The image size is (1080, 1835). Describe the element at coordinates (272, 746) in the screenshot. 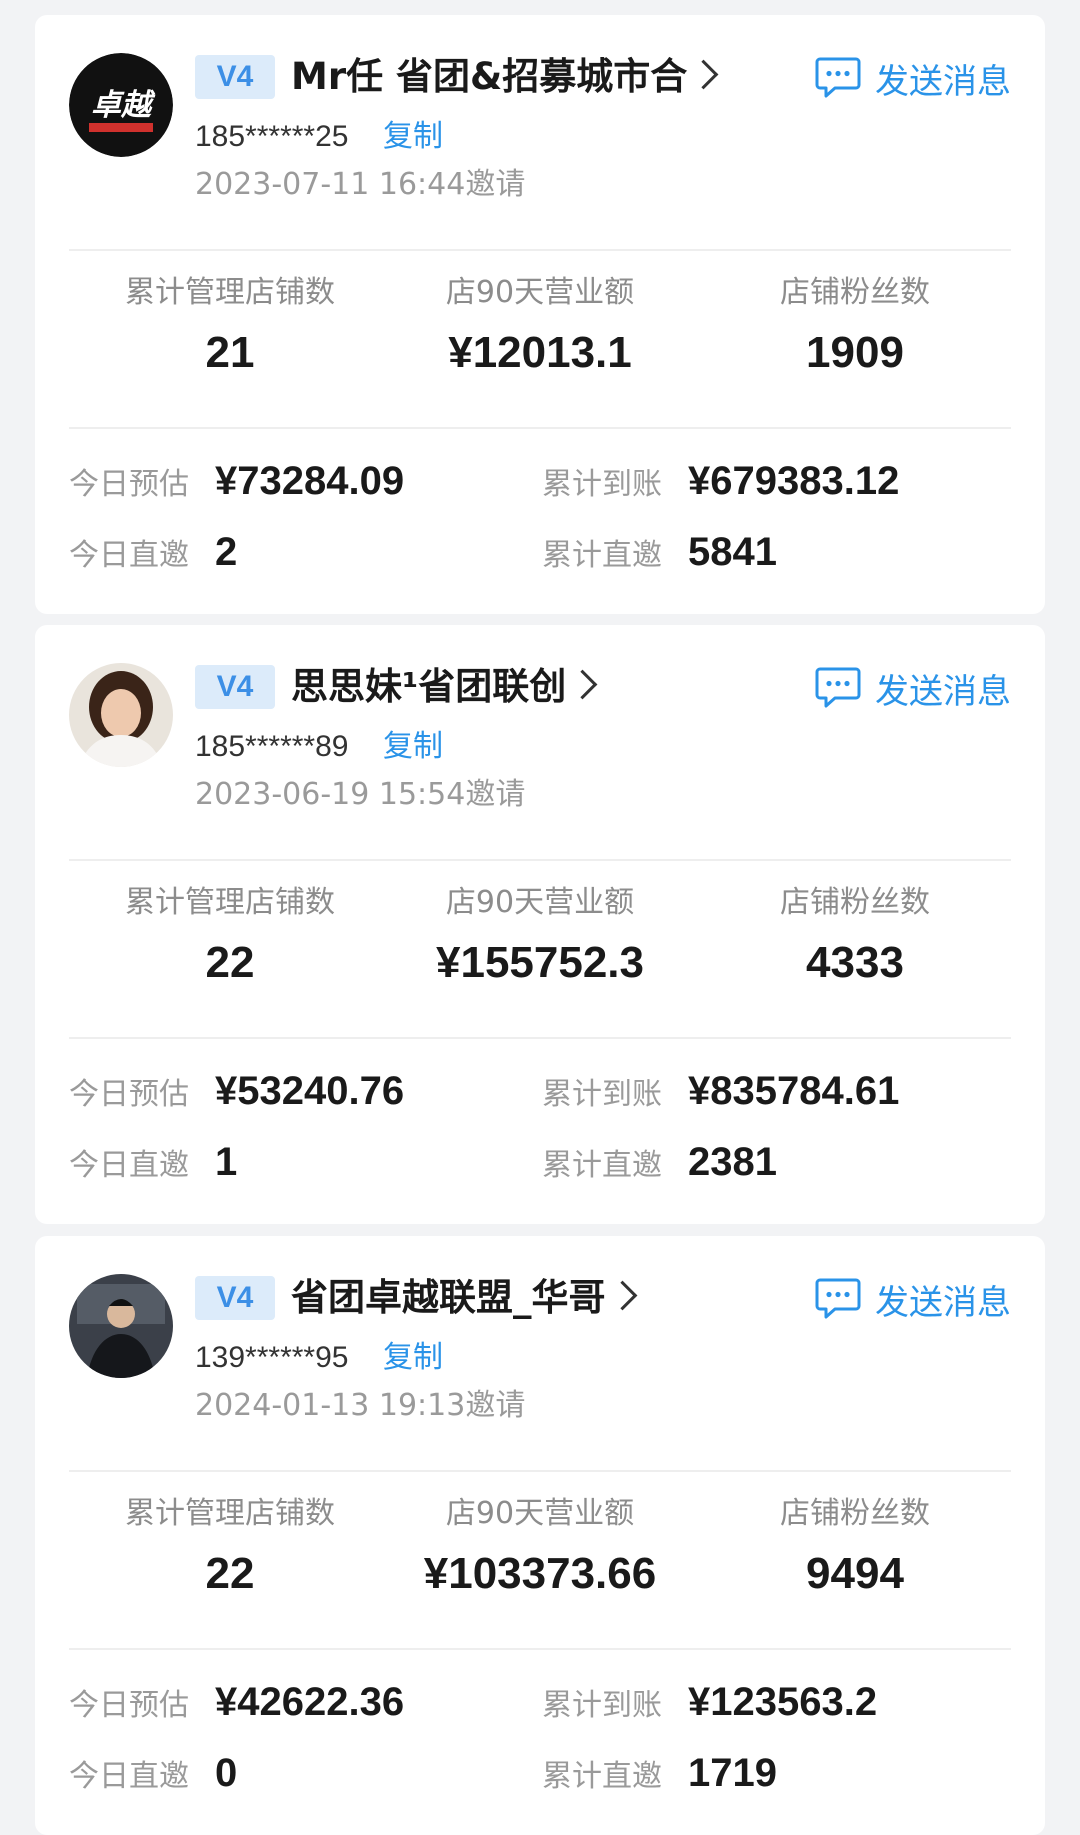

I see `phone-number: 185******89` at that location.